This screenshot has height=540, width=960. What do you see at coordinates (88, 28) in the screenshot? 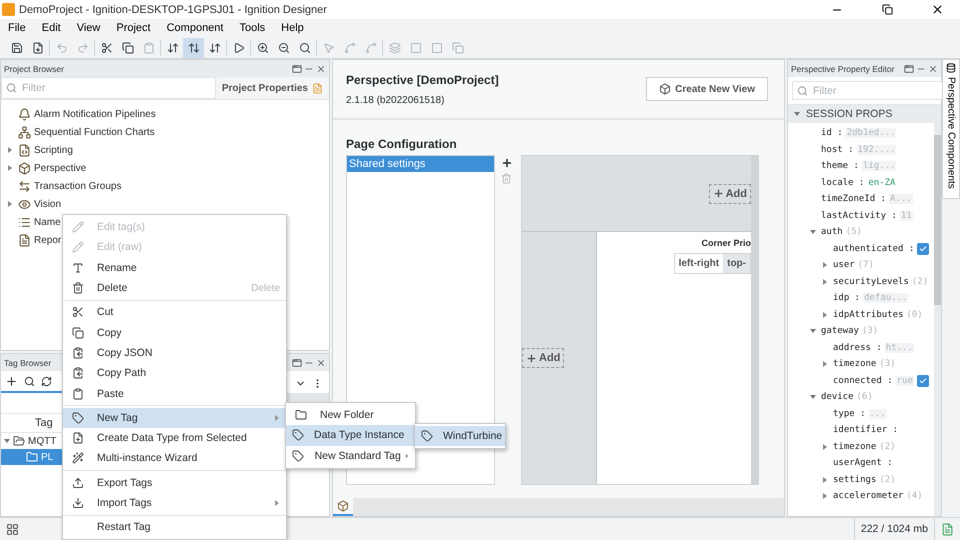
I see `menu-item: View` at bounding box center [88, 28].